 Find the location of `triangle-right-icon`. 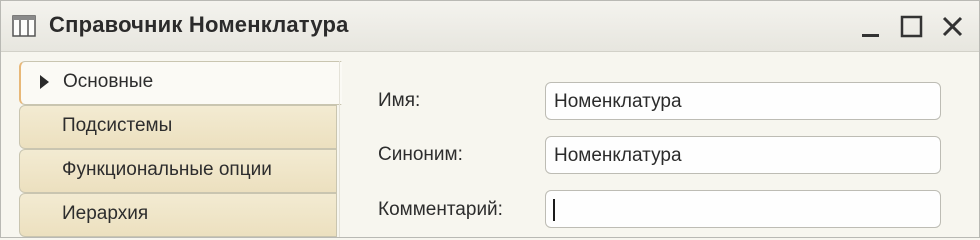

triangle-right-icon is located at coordinates (44, 82).